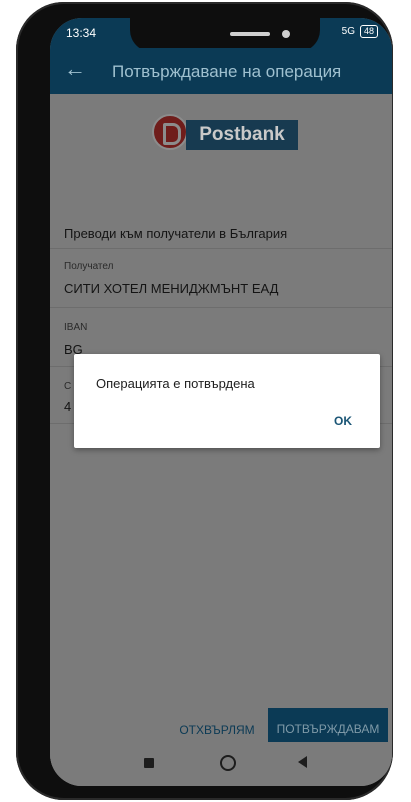 This screenshot has width=411, height=802. Describe the element at coordinates (171, 288) in the screenshot. I see `recipient-value: СИТИ ХОТЕЛ МЕНИДЖМЪНТ ЕАД` at that location.